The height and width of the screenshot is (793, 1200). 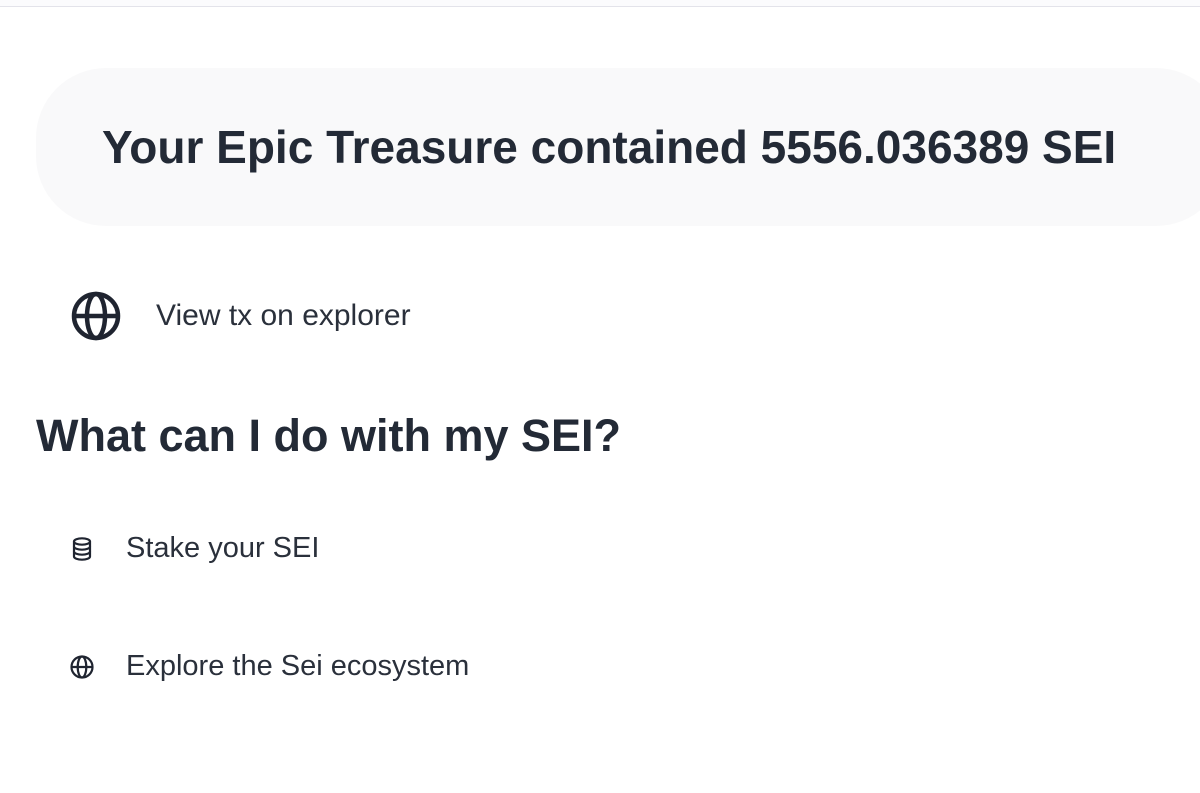 What do you see at coordinates (283, 315) in the screenshot?
I see `view-tx-label: View tx on explorer` at bounding box center [283, 315].